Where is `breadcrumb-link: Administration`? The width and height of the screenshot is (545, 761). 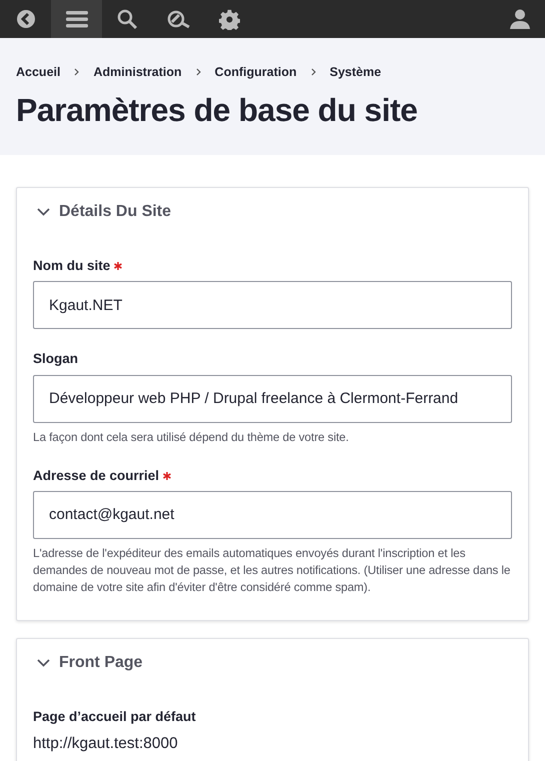 breadcrumb-link: Administration is located at coordinates (137, 72).